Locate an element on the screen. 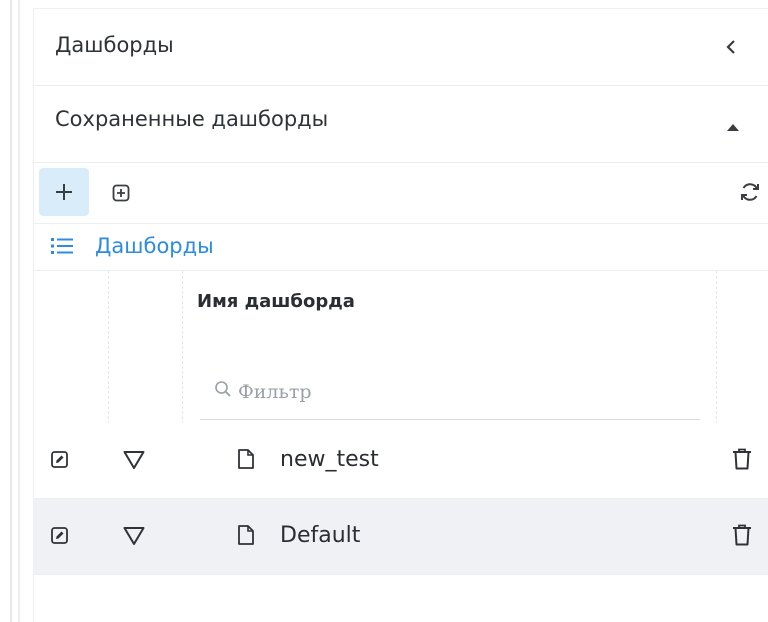 This screenshot has width=768, height=622. saved-dashboards-title: Сохраненные дашборды is located at coordinates (192, 119).